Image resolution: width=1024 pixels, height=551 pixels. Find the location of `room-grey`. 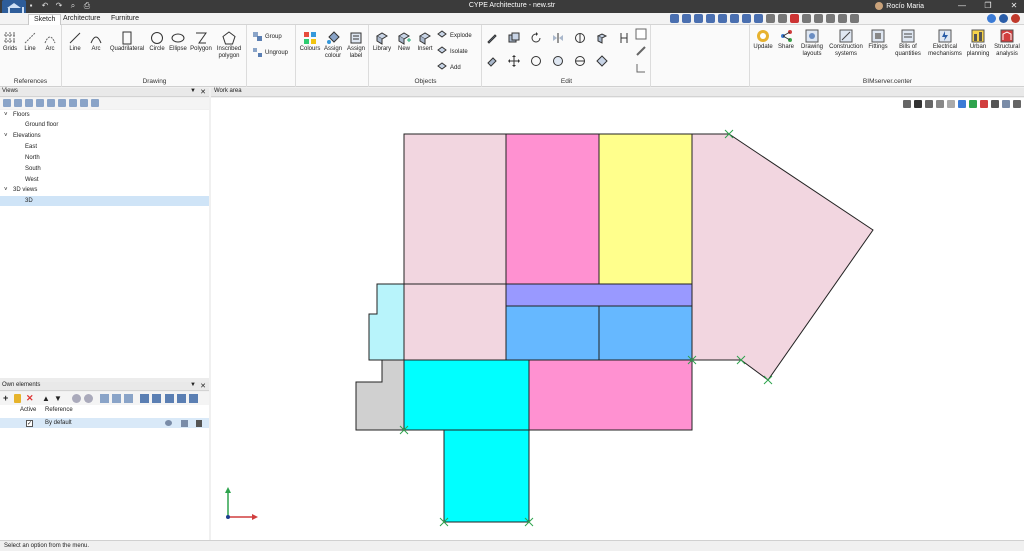

room-grey is located at coordinates (380, 395).